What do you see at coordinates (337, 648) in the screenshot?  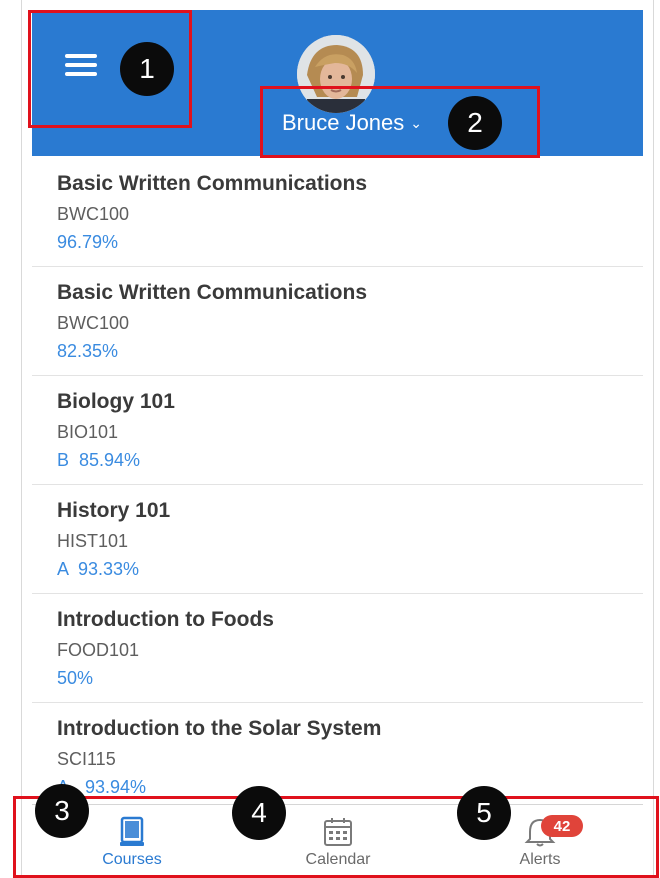 I see `course-card: Introduction to Foods FOOD101 50%` at bounding box center [337, 648].